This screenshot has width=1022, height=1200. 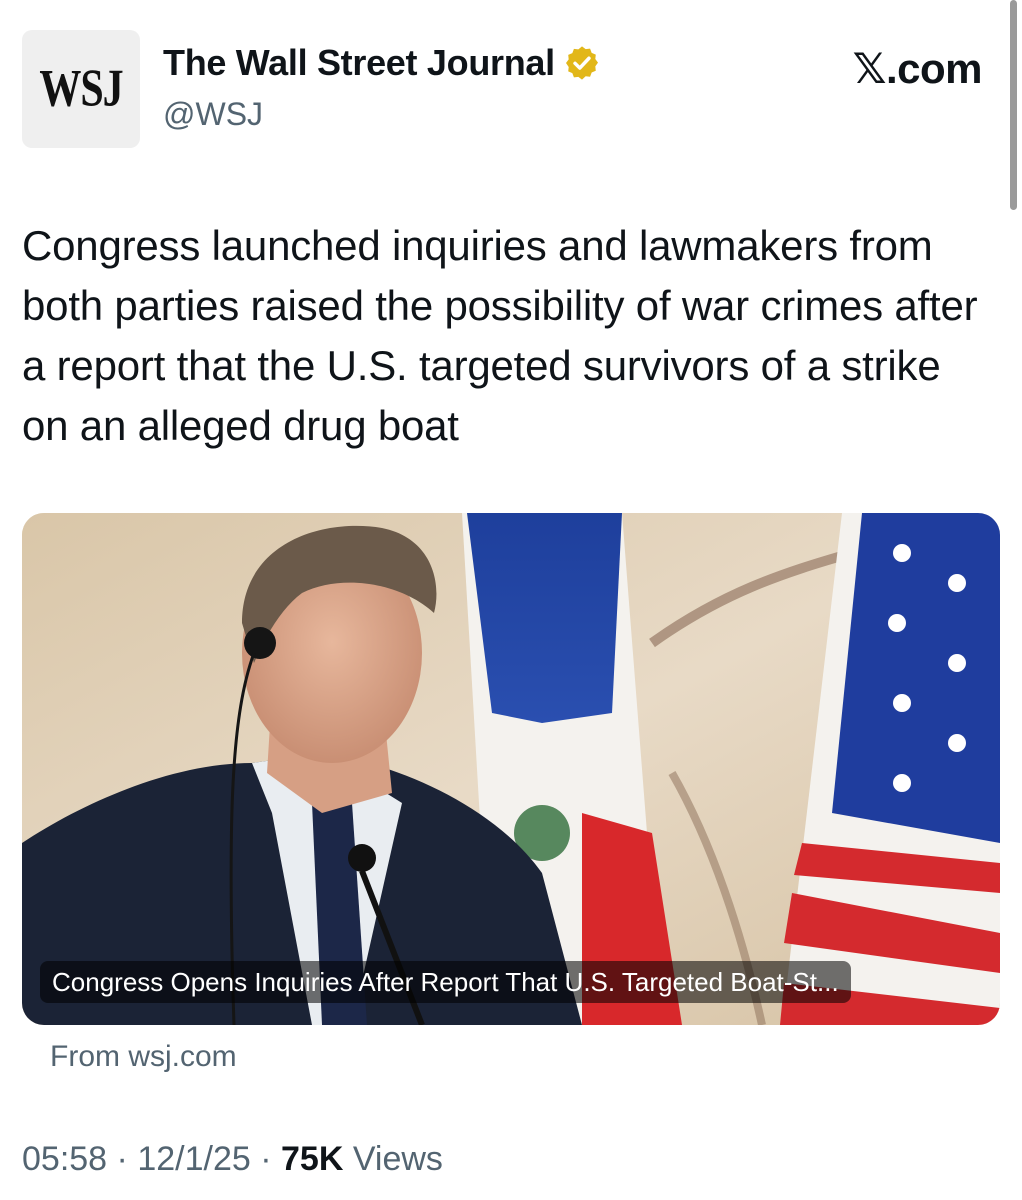 I want to click on verified-badge-icon, so click(x=581, y=63).